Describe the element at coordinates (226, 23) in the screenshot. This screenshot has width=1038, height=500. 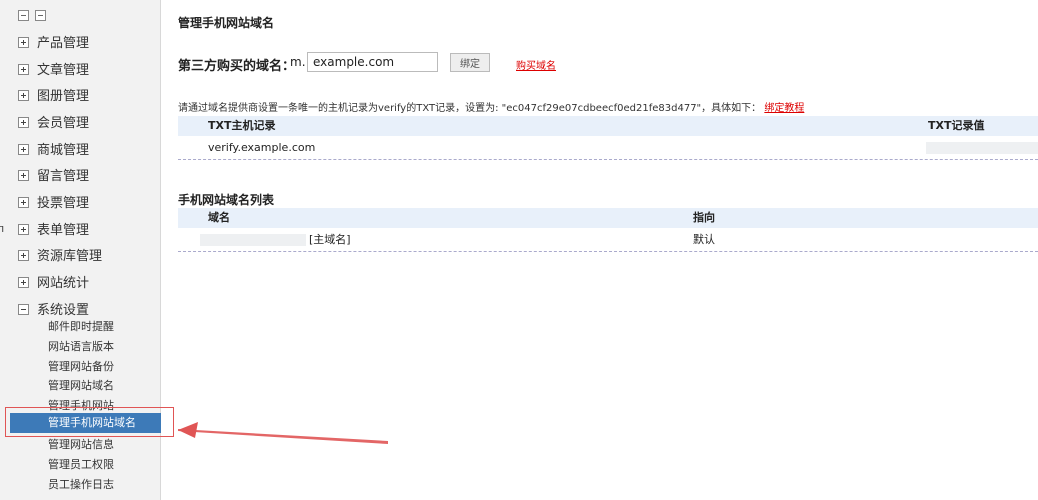
I see `page-title: 管理手机网站域名` at that location.